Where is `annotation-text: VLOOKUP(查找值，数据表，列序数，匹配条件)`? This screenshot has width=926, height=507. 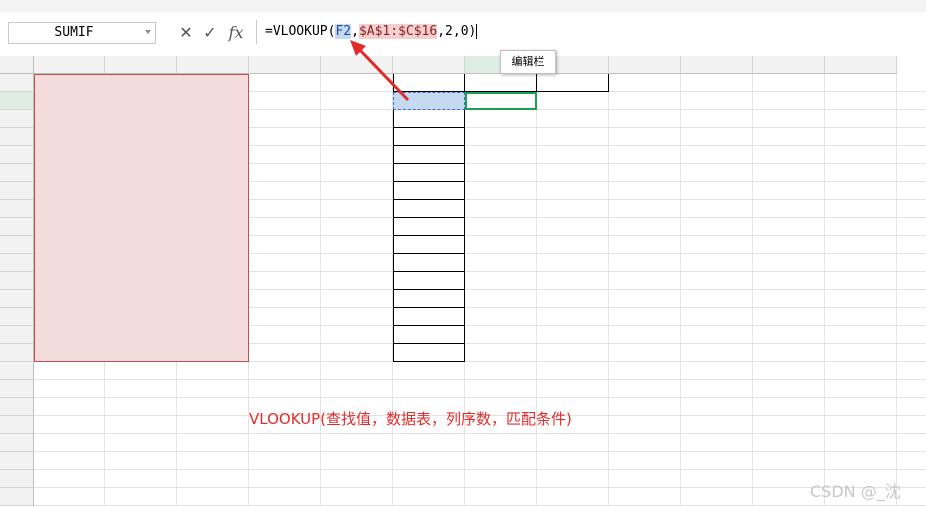 annotation-text: VLOOKUP(查找值，数据表，列序数，匹配条件) is located at coordinates (410, 419).